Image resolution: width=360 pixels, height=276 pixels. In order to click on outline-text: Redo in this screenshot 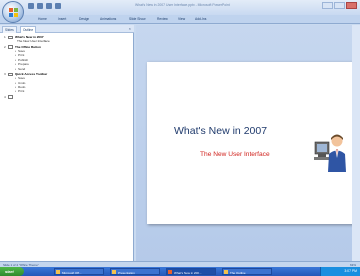, I will do `click(20, 87)`.